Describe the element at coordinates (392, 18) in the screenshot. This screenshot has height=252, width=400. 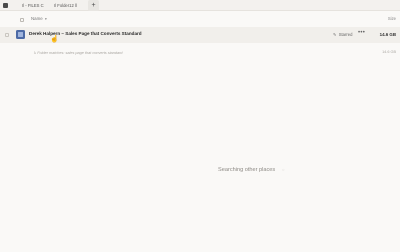
I see `size-column-header: Size` at that location.